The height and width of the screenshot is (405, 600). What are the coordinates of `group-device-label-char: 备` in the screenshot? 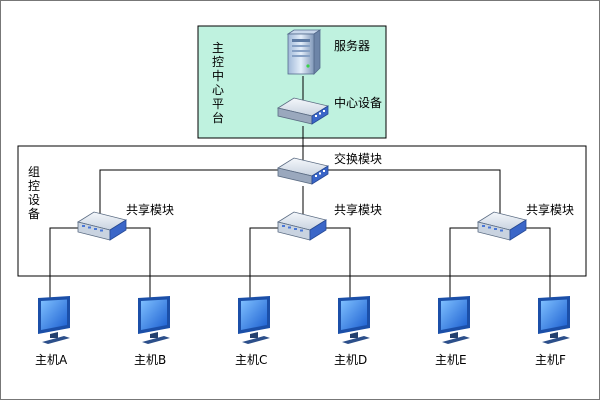 It's located at (34, 214).